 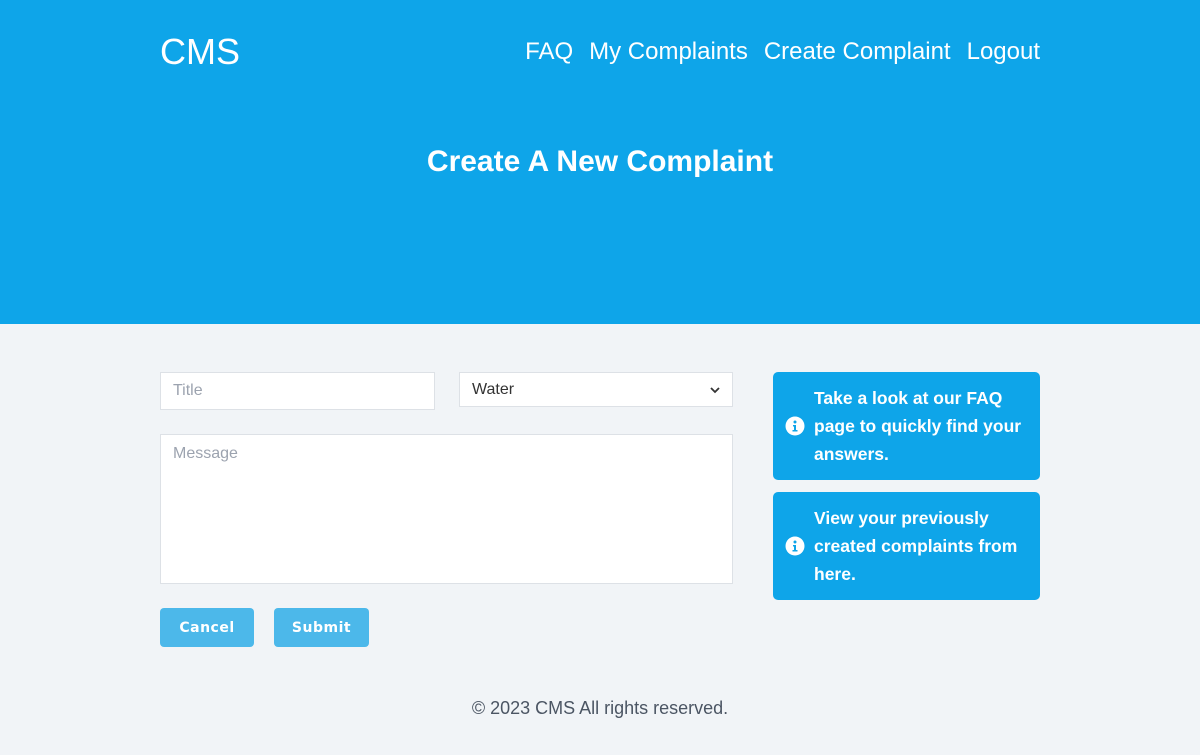 What do you see at coordinates (668, 52) in the screenshot?
I see `nav-link-my-complaints: My Complaints` at bounding box center [668, 52].